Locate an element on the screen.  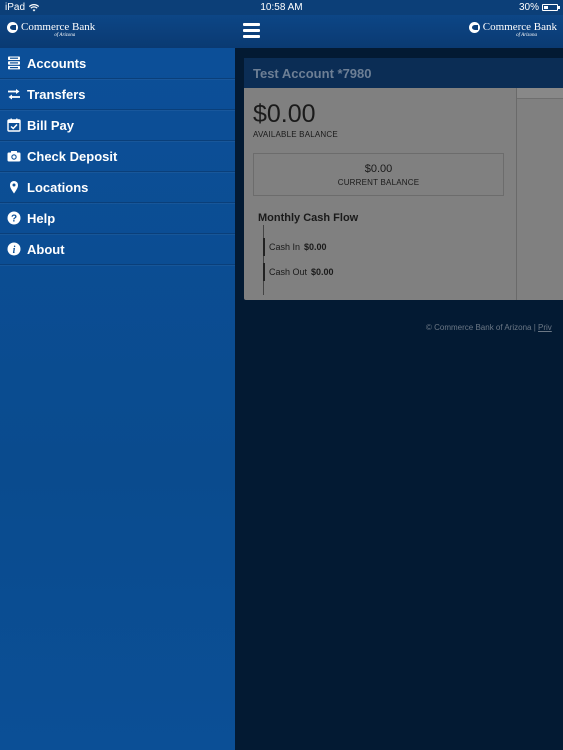
svg-text: i is located at coordinates (14, 250).